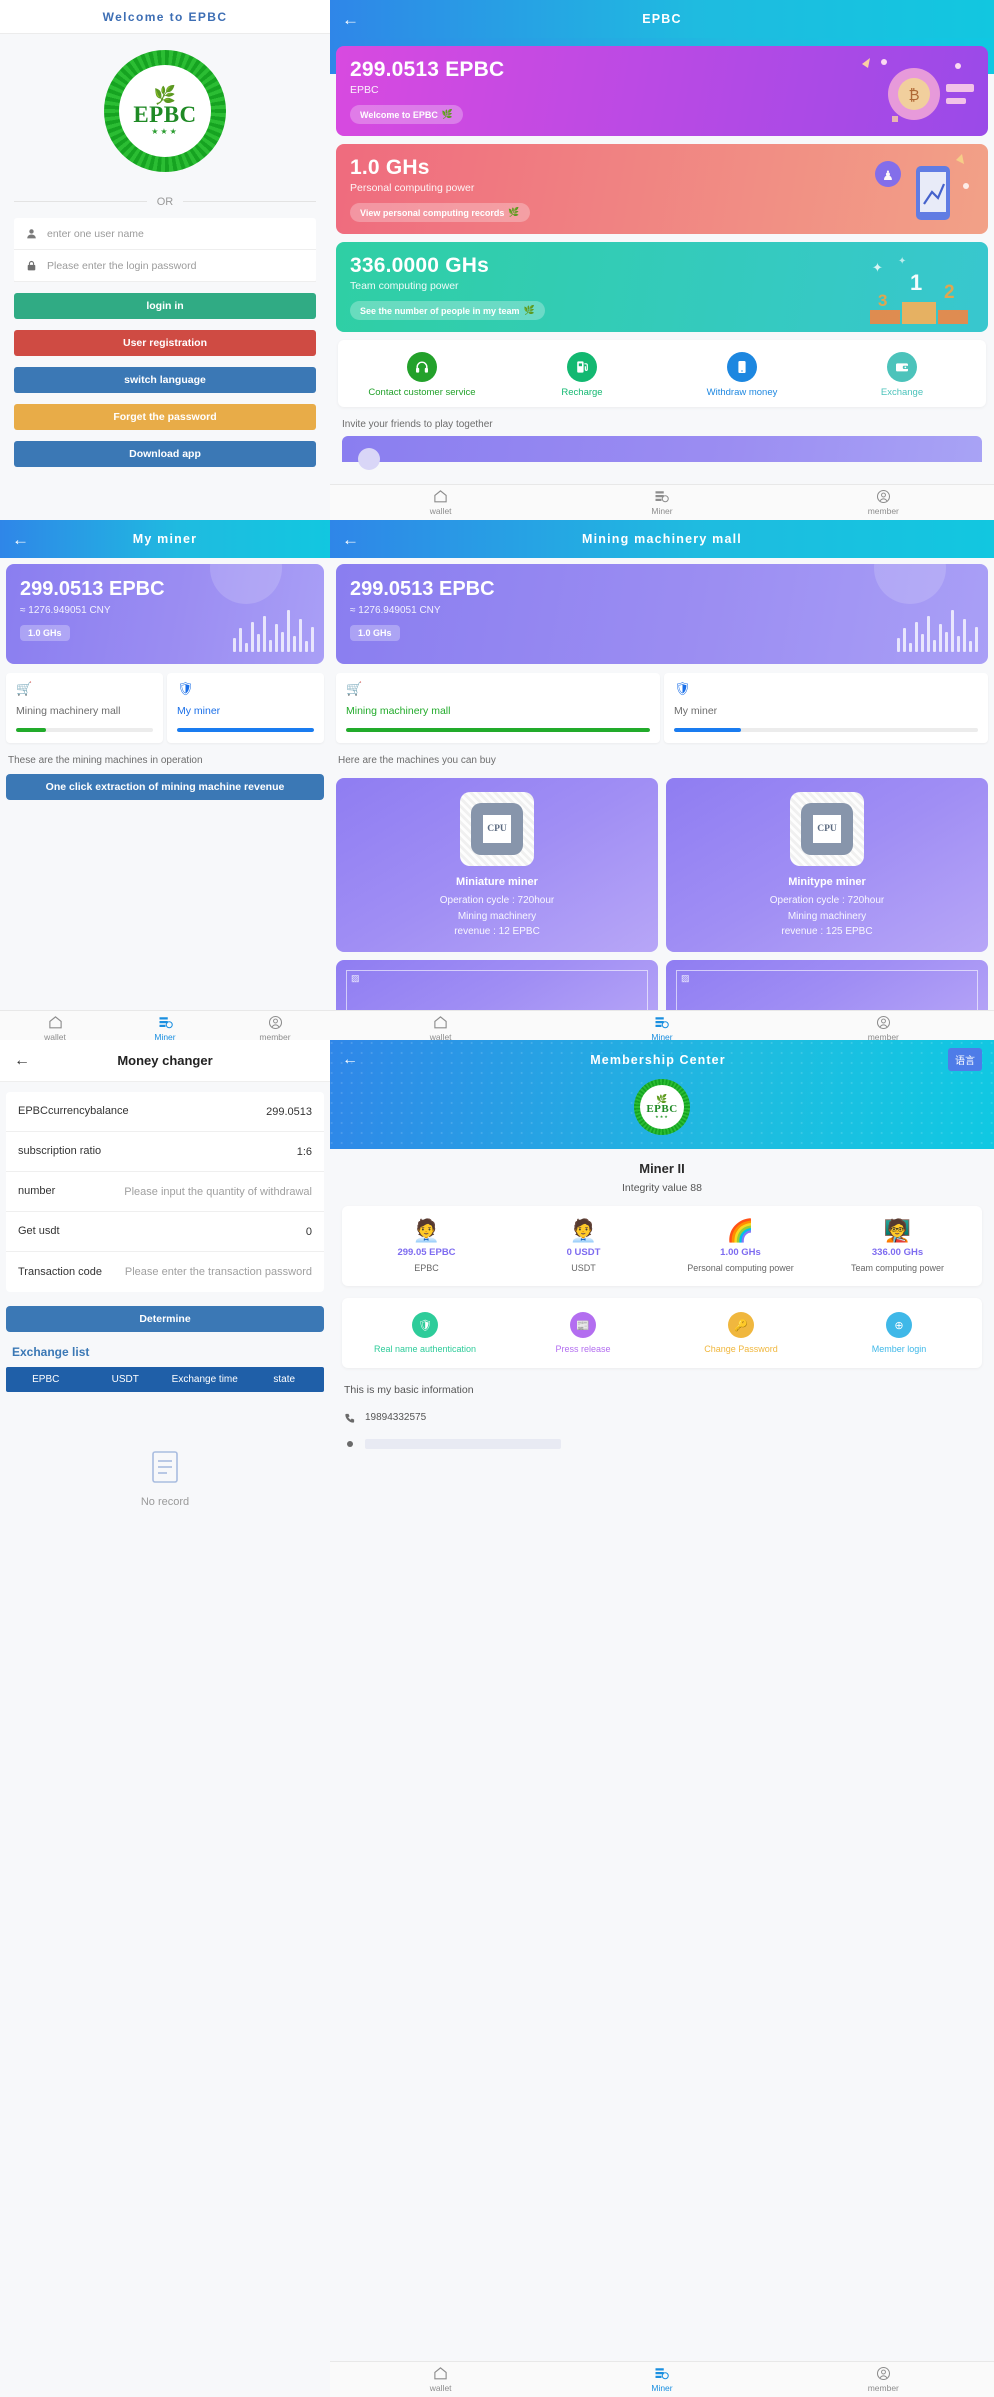 This screenshot has width=994, height=2397. What do you see at coordinates (918, 291) in the screenshot?
I see `decorative-art: ✦ ✦ 1 2 3` at bounding box center [918, 291].